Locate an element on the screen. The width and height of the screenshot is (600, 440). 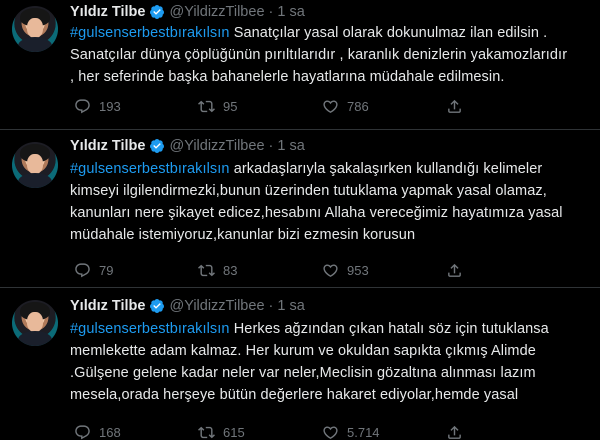
like-count: 5.714 is located at coordinates (363, 432).